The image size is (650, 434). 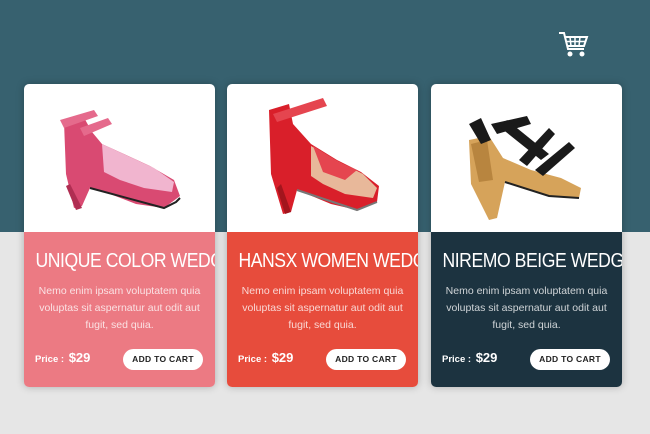 I want to click on pink-wedge-sandal-image, so click(x=120, y=160).